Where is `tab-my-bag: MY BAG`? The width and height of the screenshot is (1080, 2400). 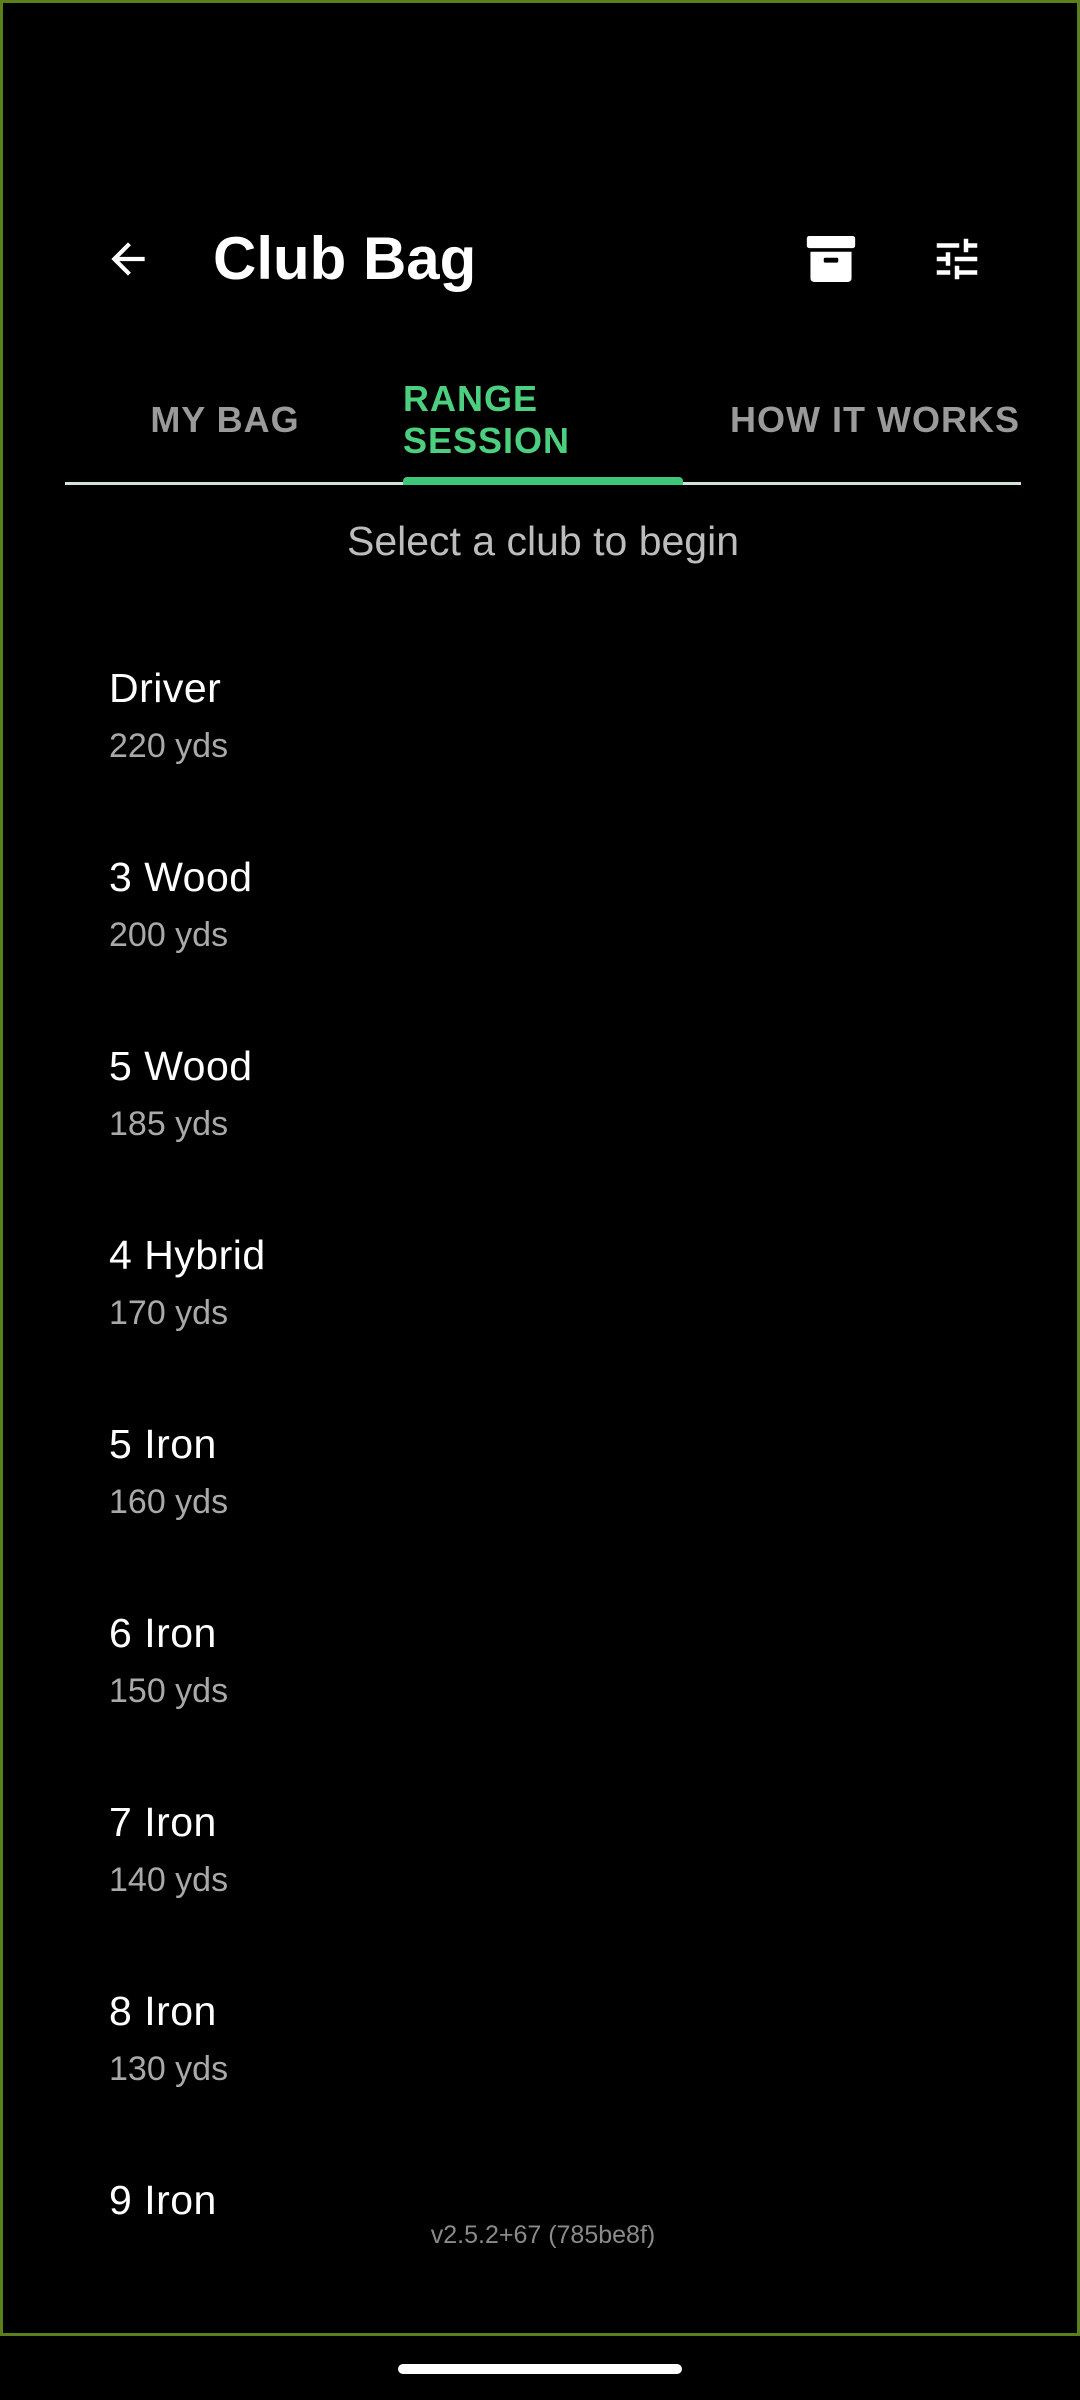 tab-my-bag: MY BAG is located at coordinates (225, 420).